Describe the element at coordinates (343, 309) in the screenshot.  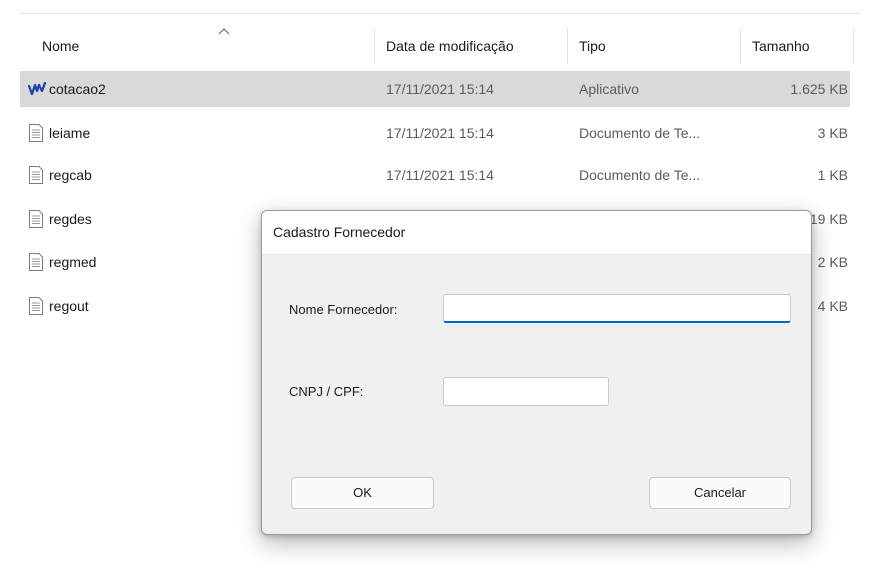
I see `supplier-name-label: Nome Fornecedor:` at that location.